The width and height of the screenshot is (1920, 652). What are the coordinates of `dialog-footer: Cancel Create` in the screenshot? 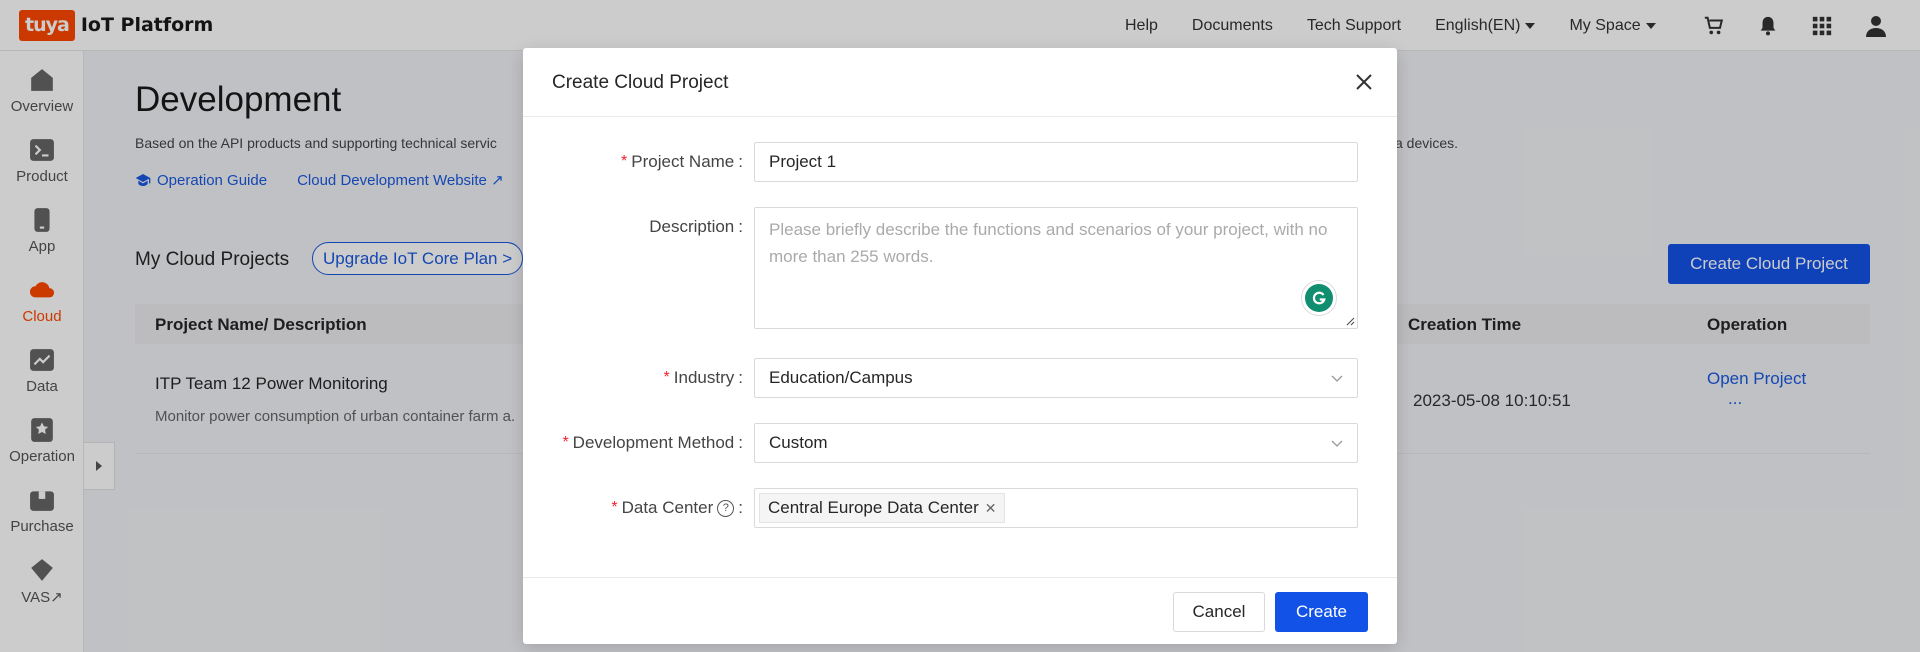 It's located at (960, 610).